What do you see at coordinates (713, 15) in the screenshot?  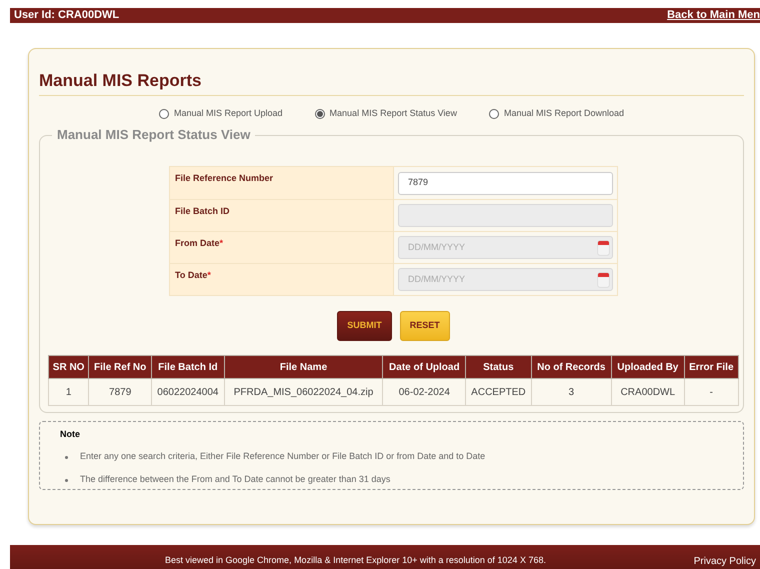 I see `back-to-main-menu-link: Back to Main Men` at bounding box center [713, 15].